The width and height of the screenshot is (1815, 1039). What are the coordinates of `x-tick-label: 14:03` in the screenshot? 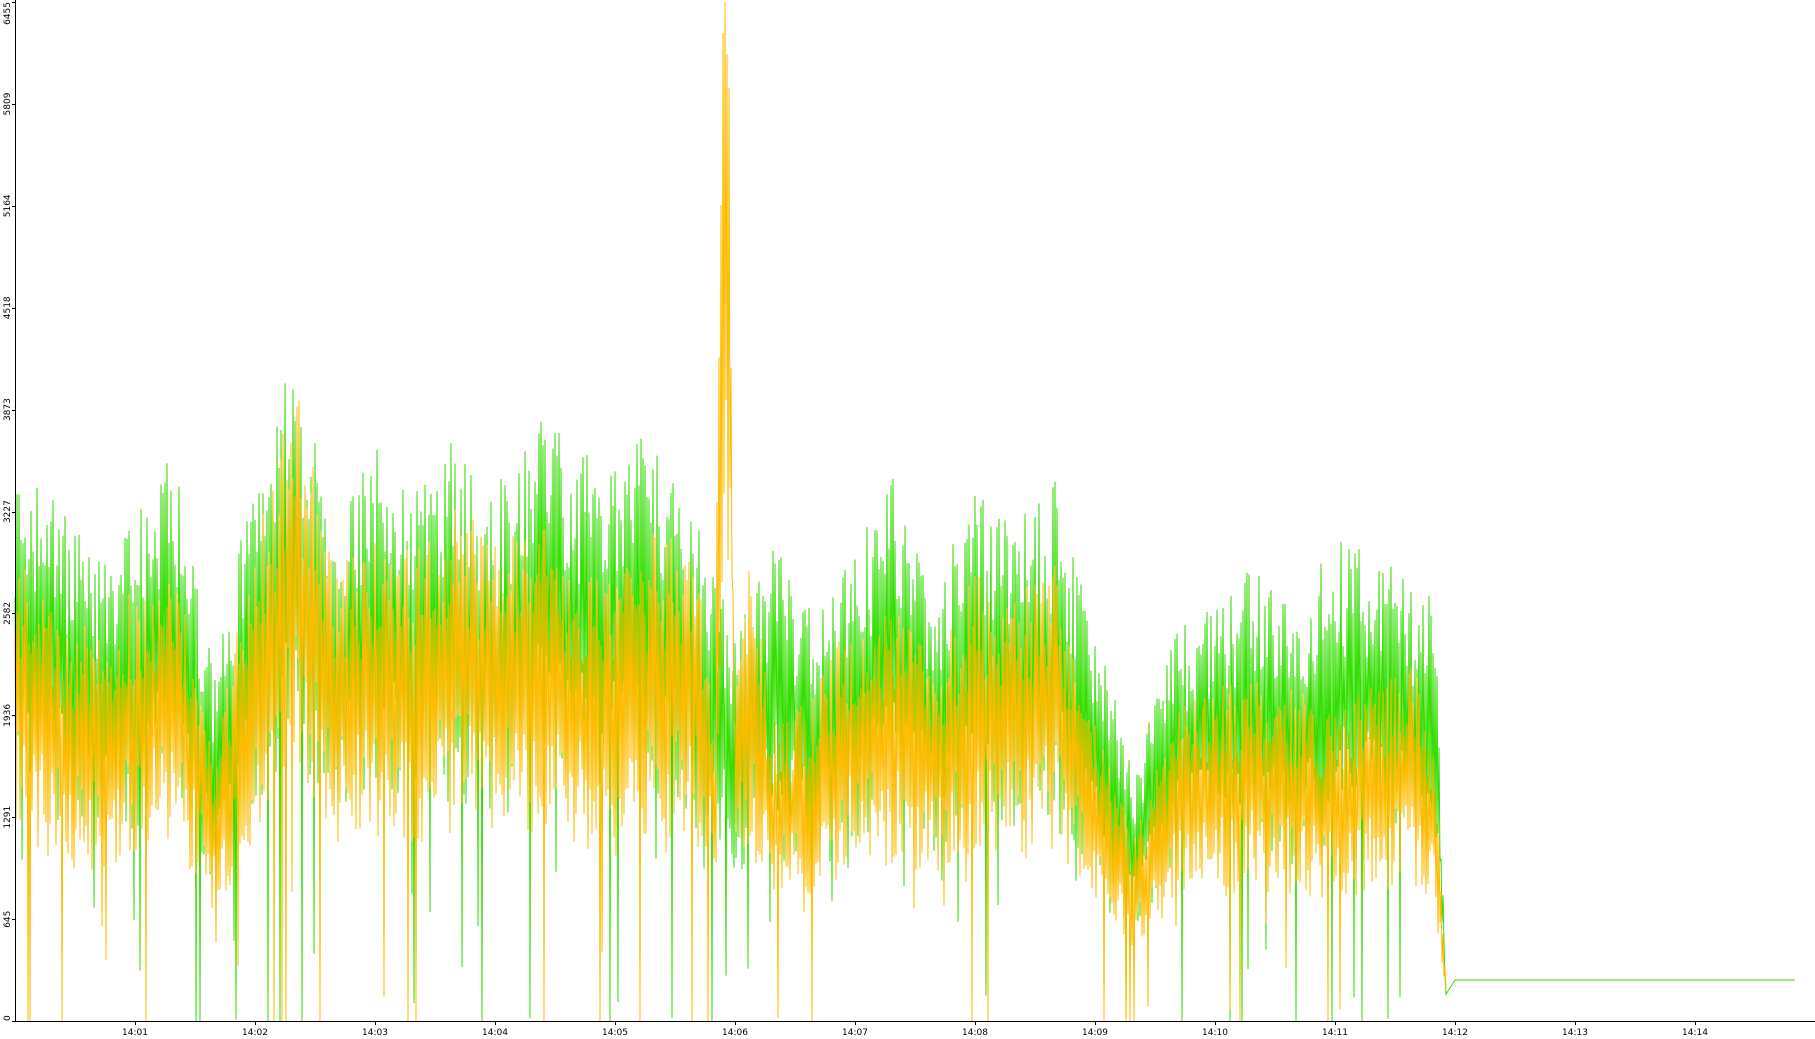 It's located at (375, 1033).